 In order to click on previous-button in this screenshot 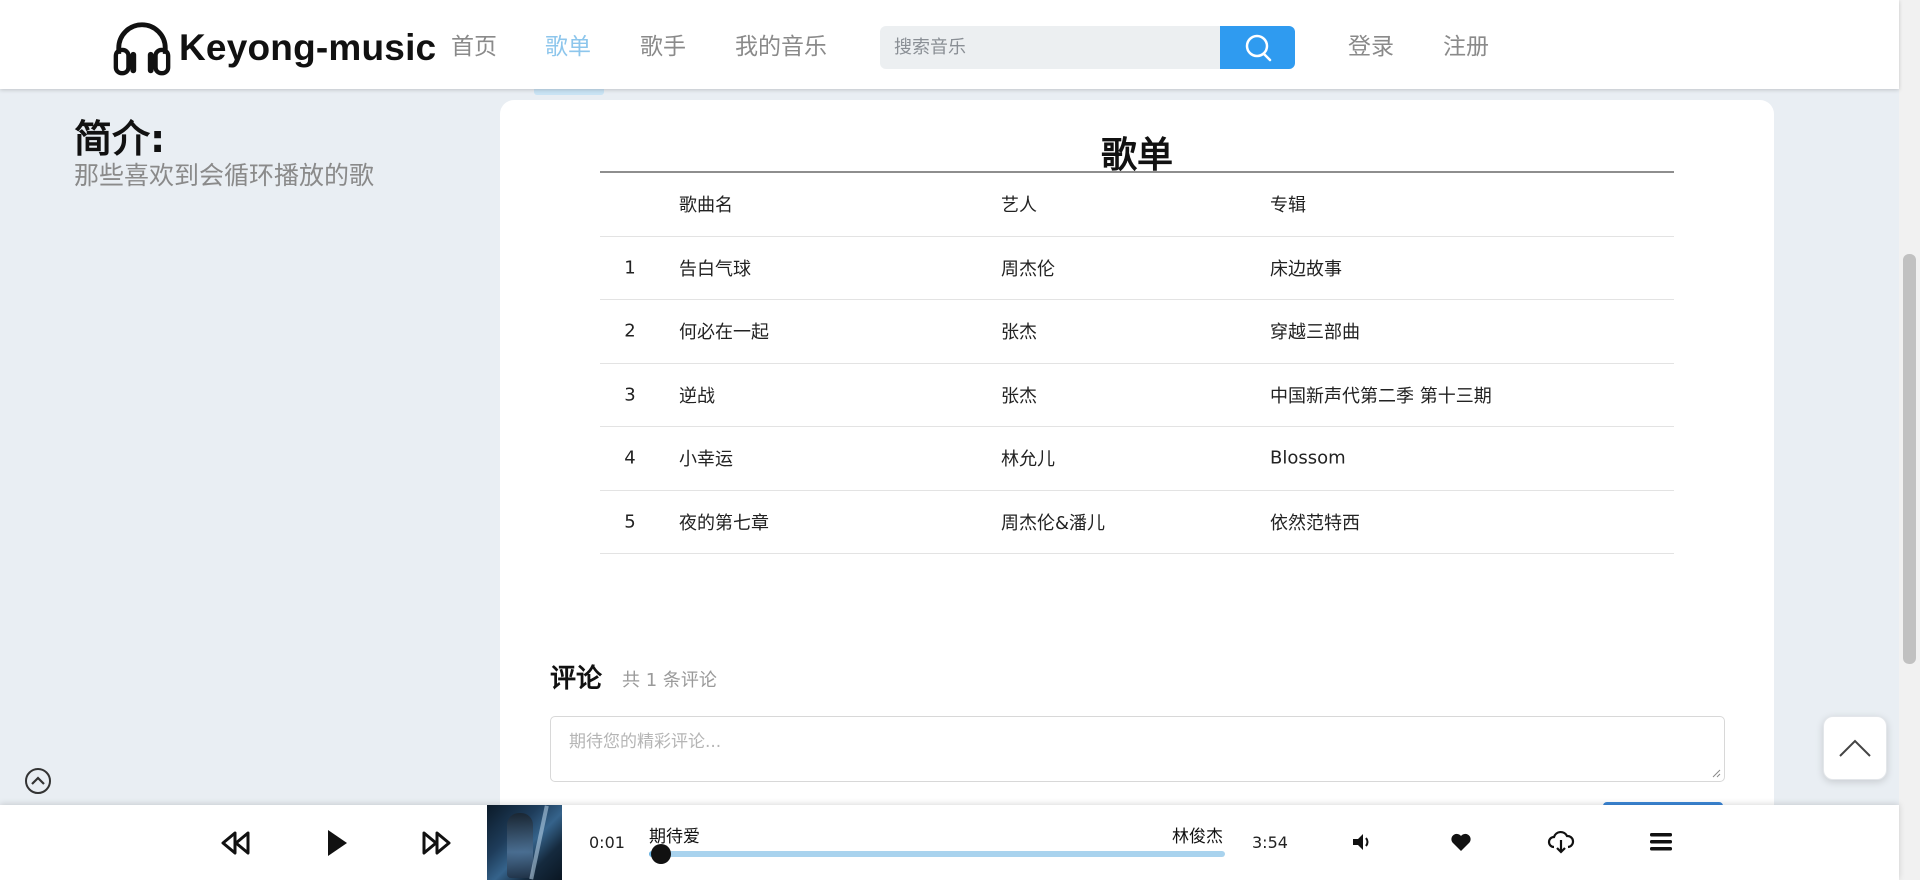, I will do `click(236, 843)`.